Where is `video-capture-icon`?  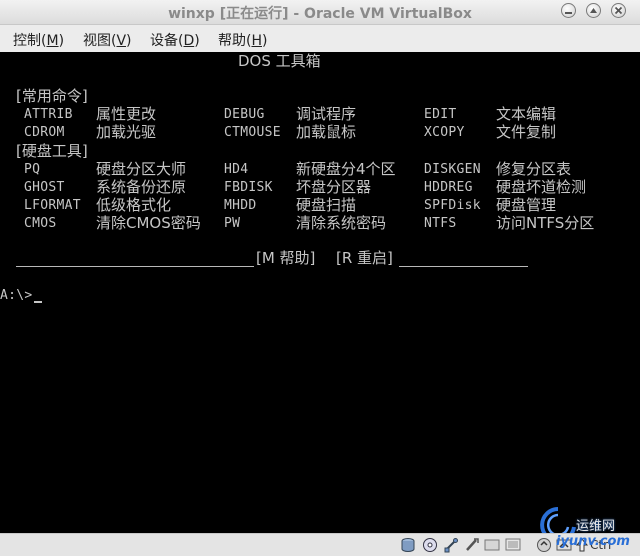
video-capture-icon is located at coordinates (513, 545).